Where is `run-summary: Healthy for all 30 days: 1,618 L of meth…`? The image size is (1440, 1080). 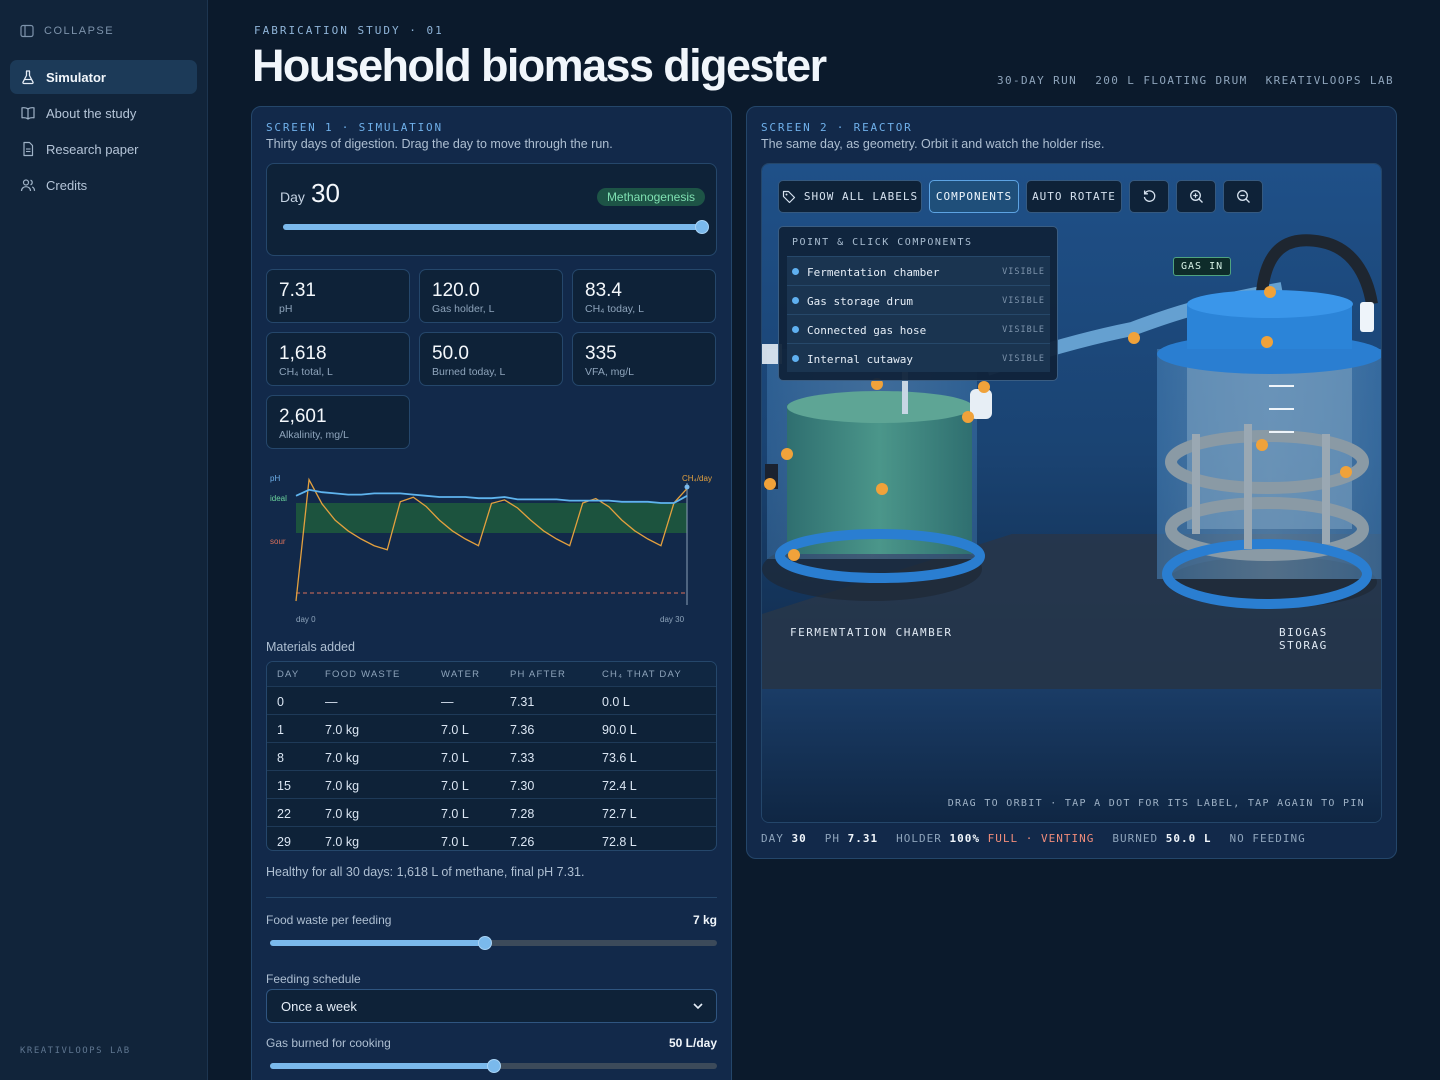 run-summary: Healthy for all 30 days: 1,618 L of meth… is located at coordinates (425, 872).